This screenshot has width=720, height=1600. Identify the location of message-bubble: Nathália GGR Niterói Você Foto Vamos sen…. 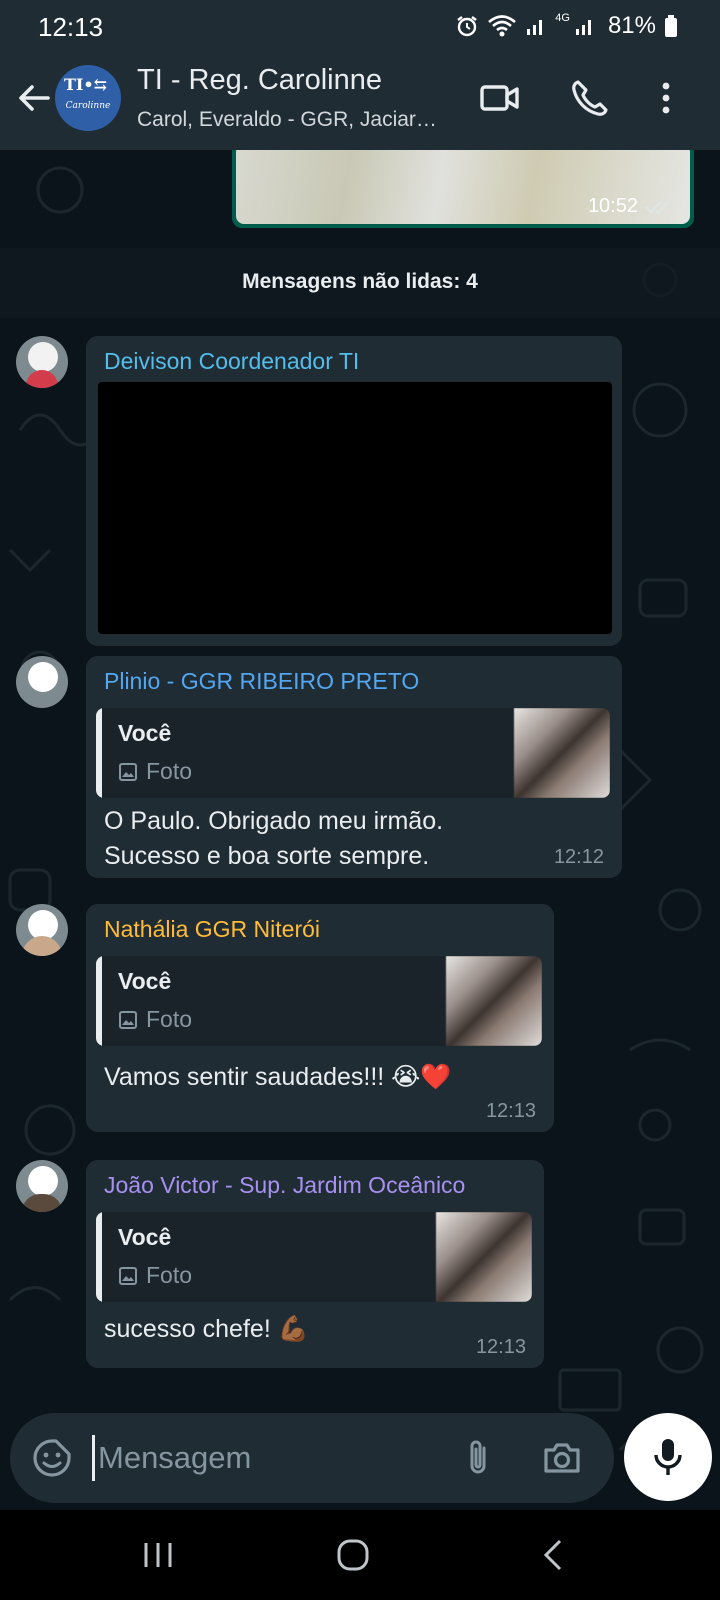
(320, 1018).